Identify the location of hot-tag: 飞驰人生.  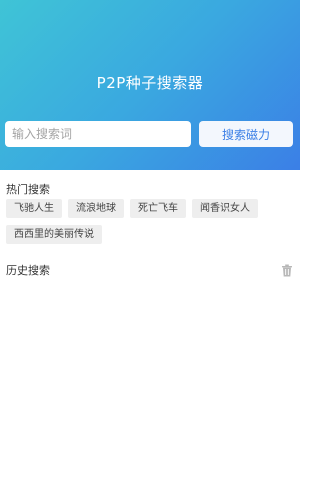
(34, 208).